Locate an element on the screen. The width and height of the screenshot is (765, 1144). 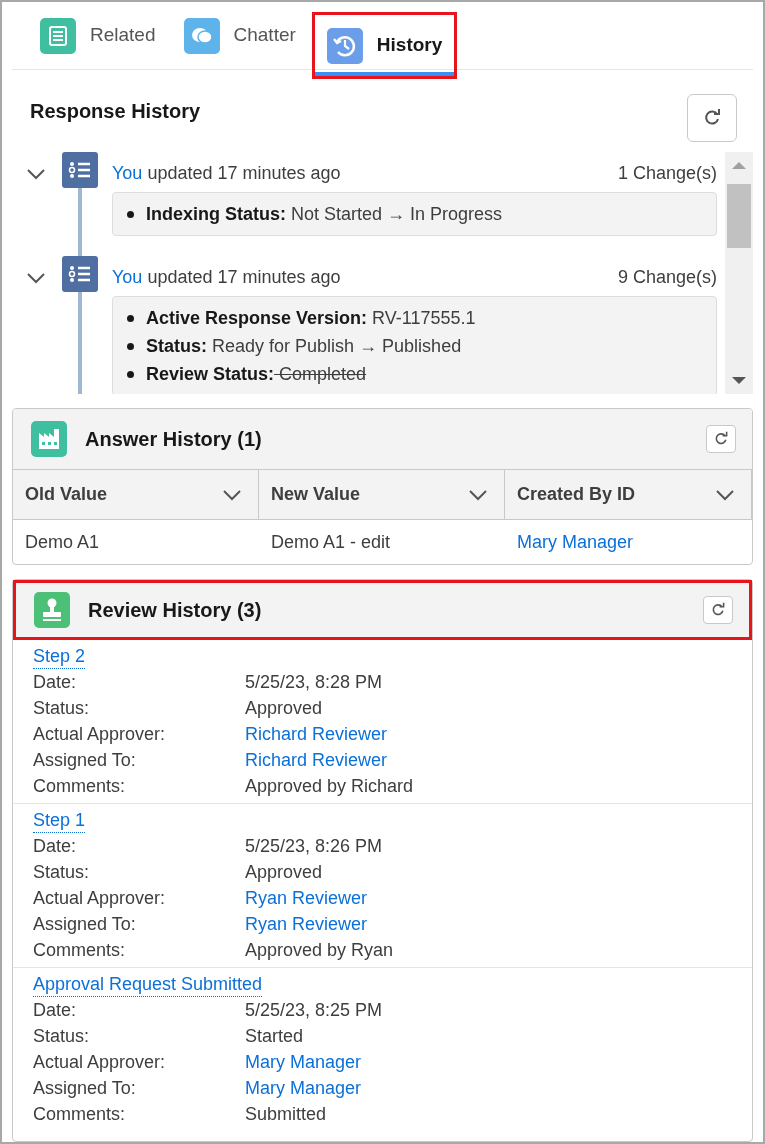
scrollbar-thumb is located at coordinates (739, 216).